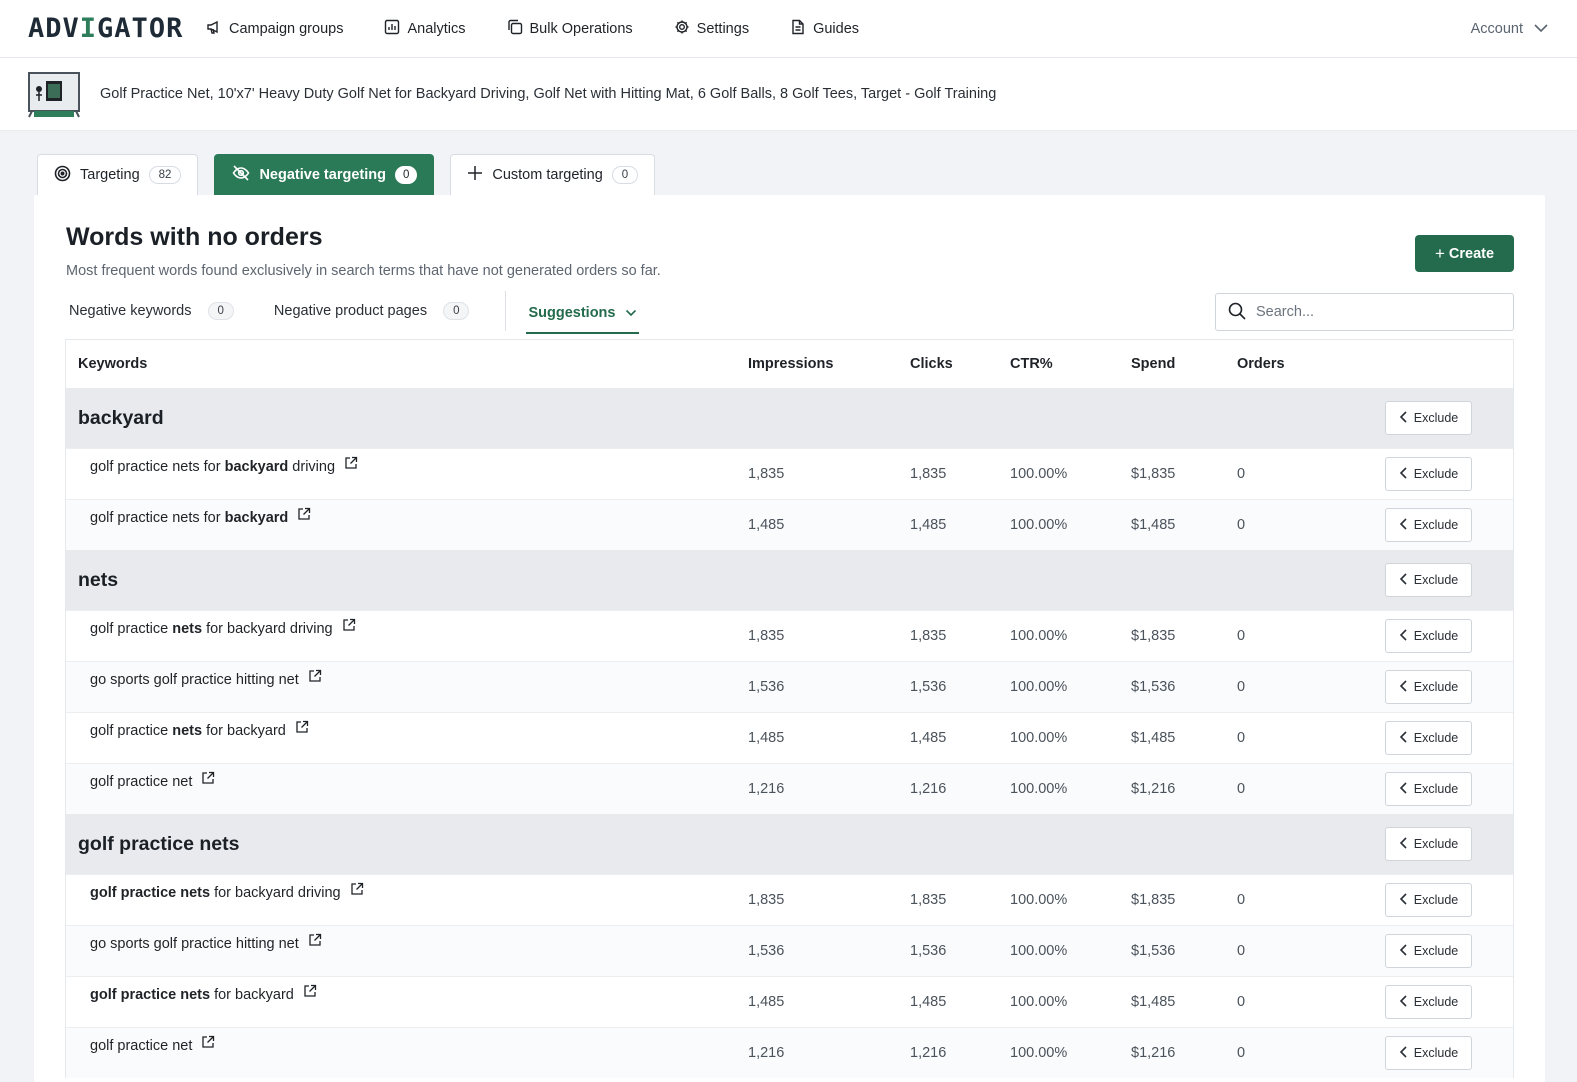  What do you see at coordinates (711, 29) in the screenshot?
I see `nav-settings: Settings` at bounding box center [711, 29].